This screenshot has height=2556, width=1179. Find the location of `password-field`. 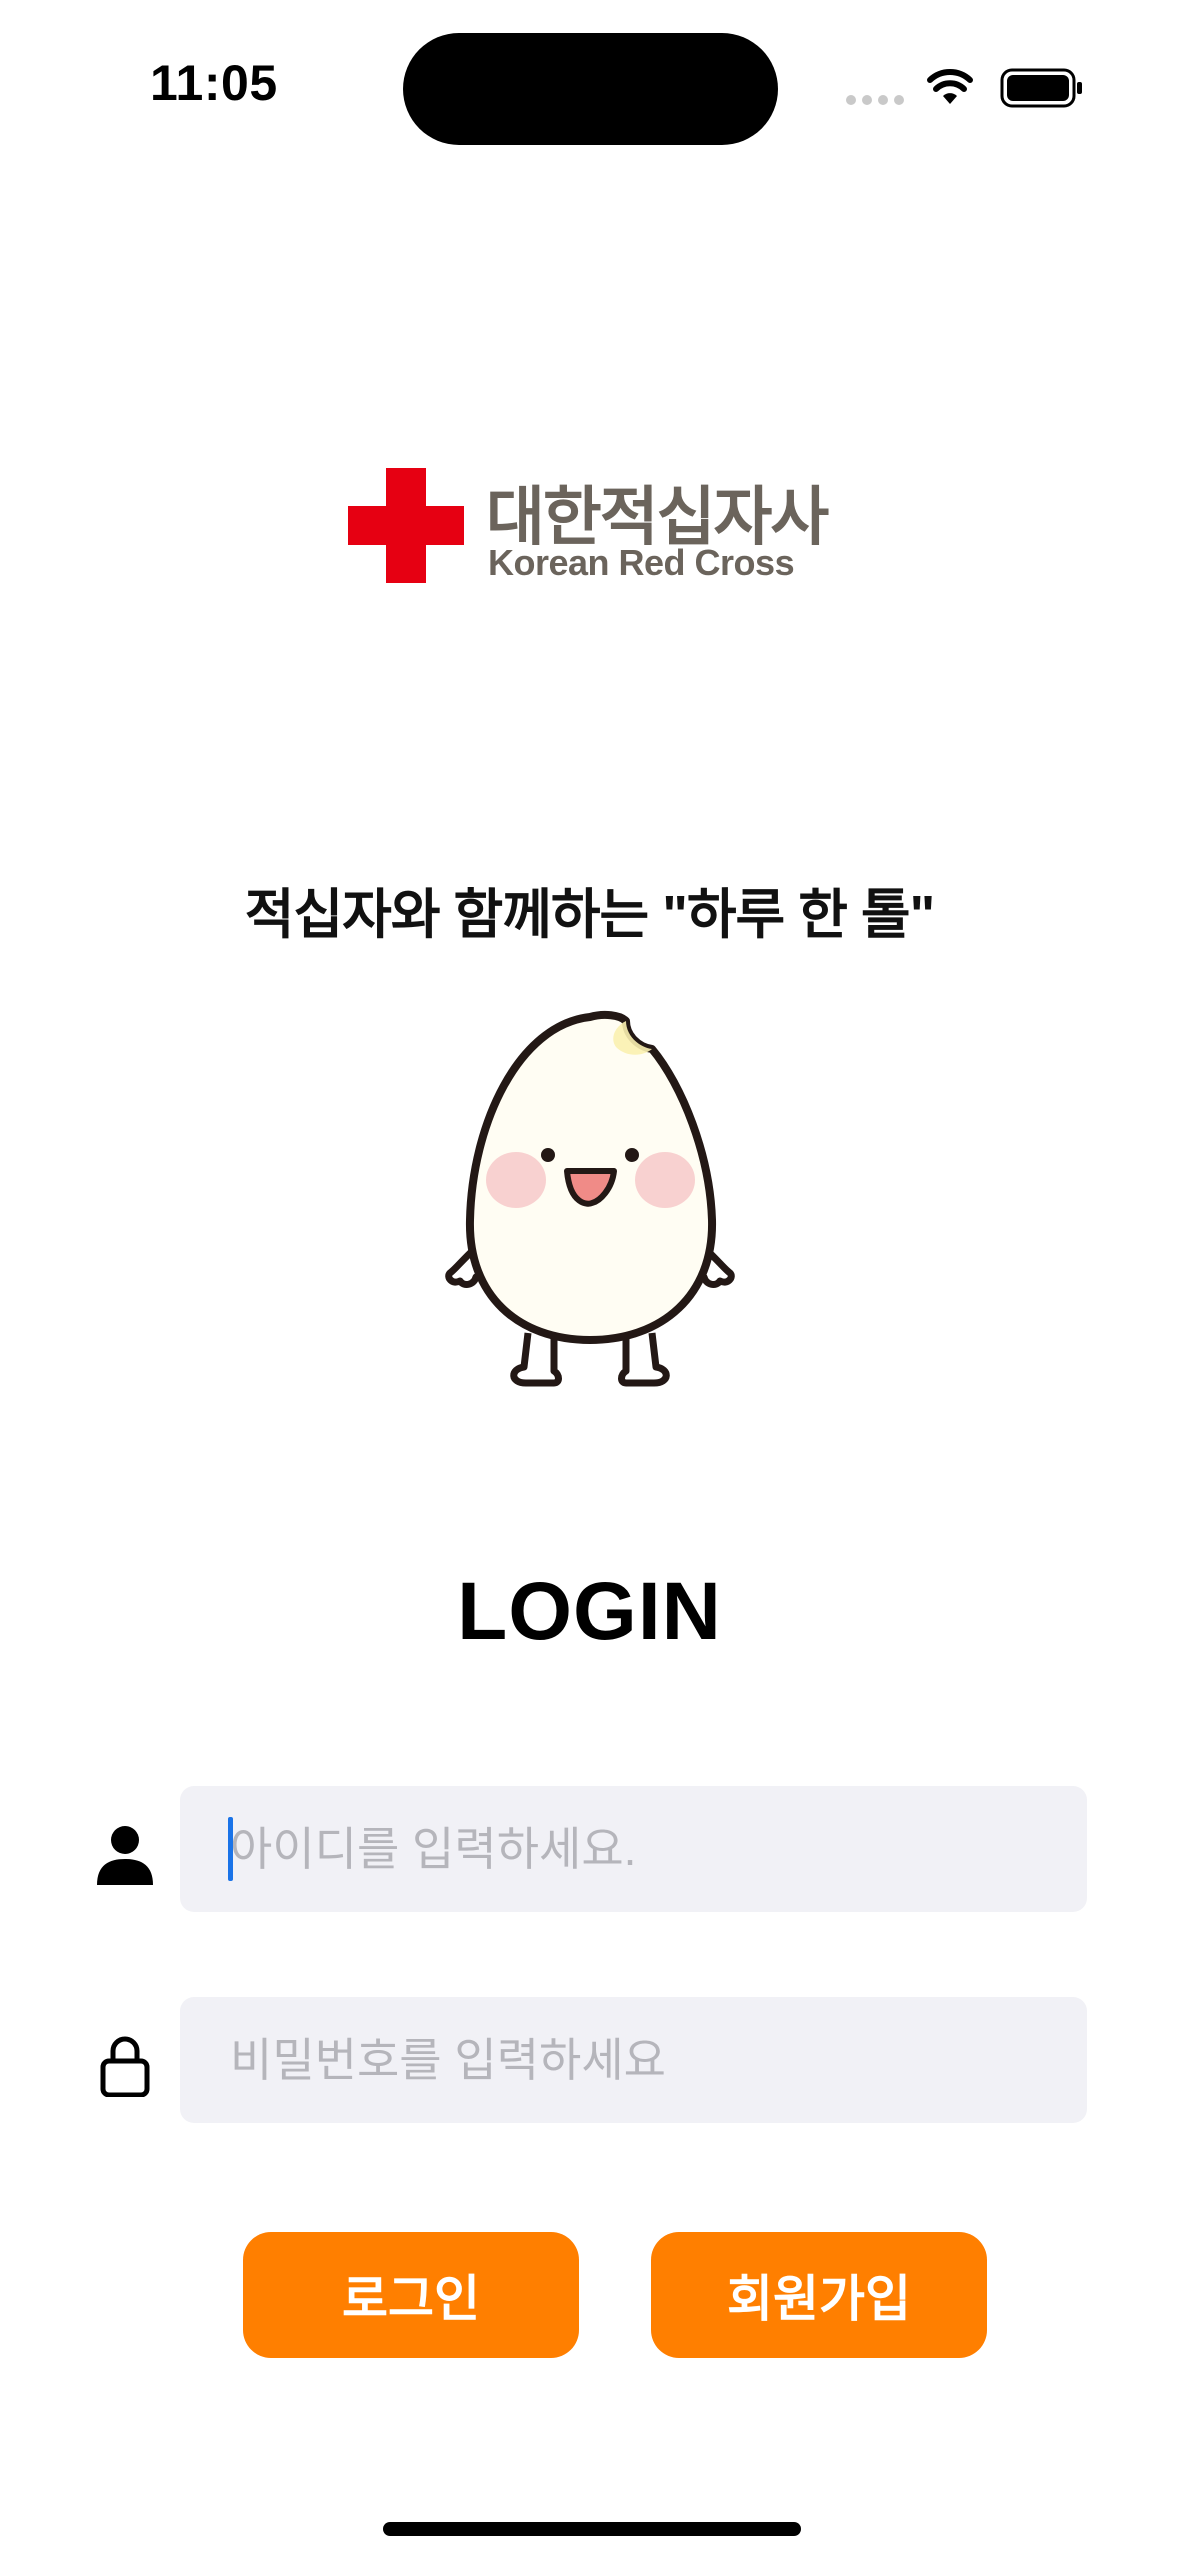

password-field is located at coordinates (633, 2060).